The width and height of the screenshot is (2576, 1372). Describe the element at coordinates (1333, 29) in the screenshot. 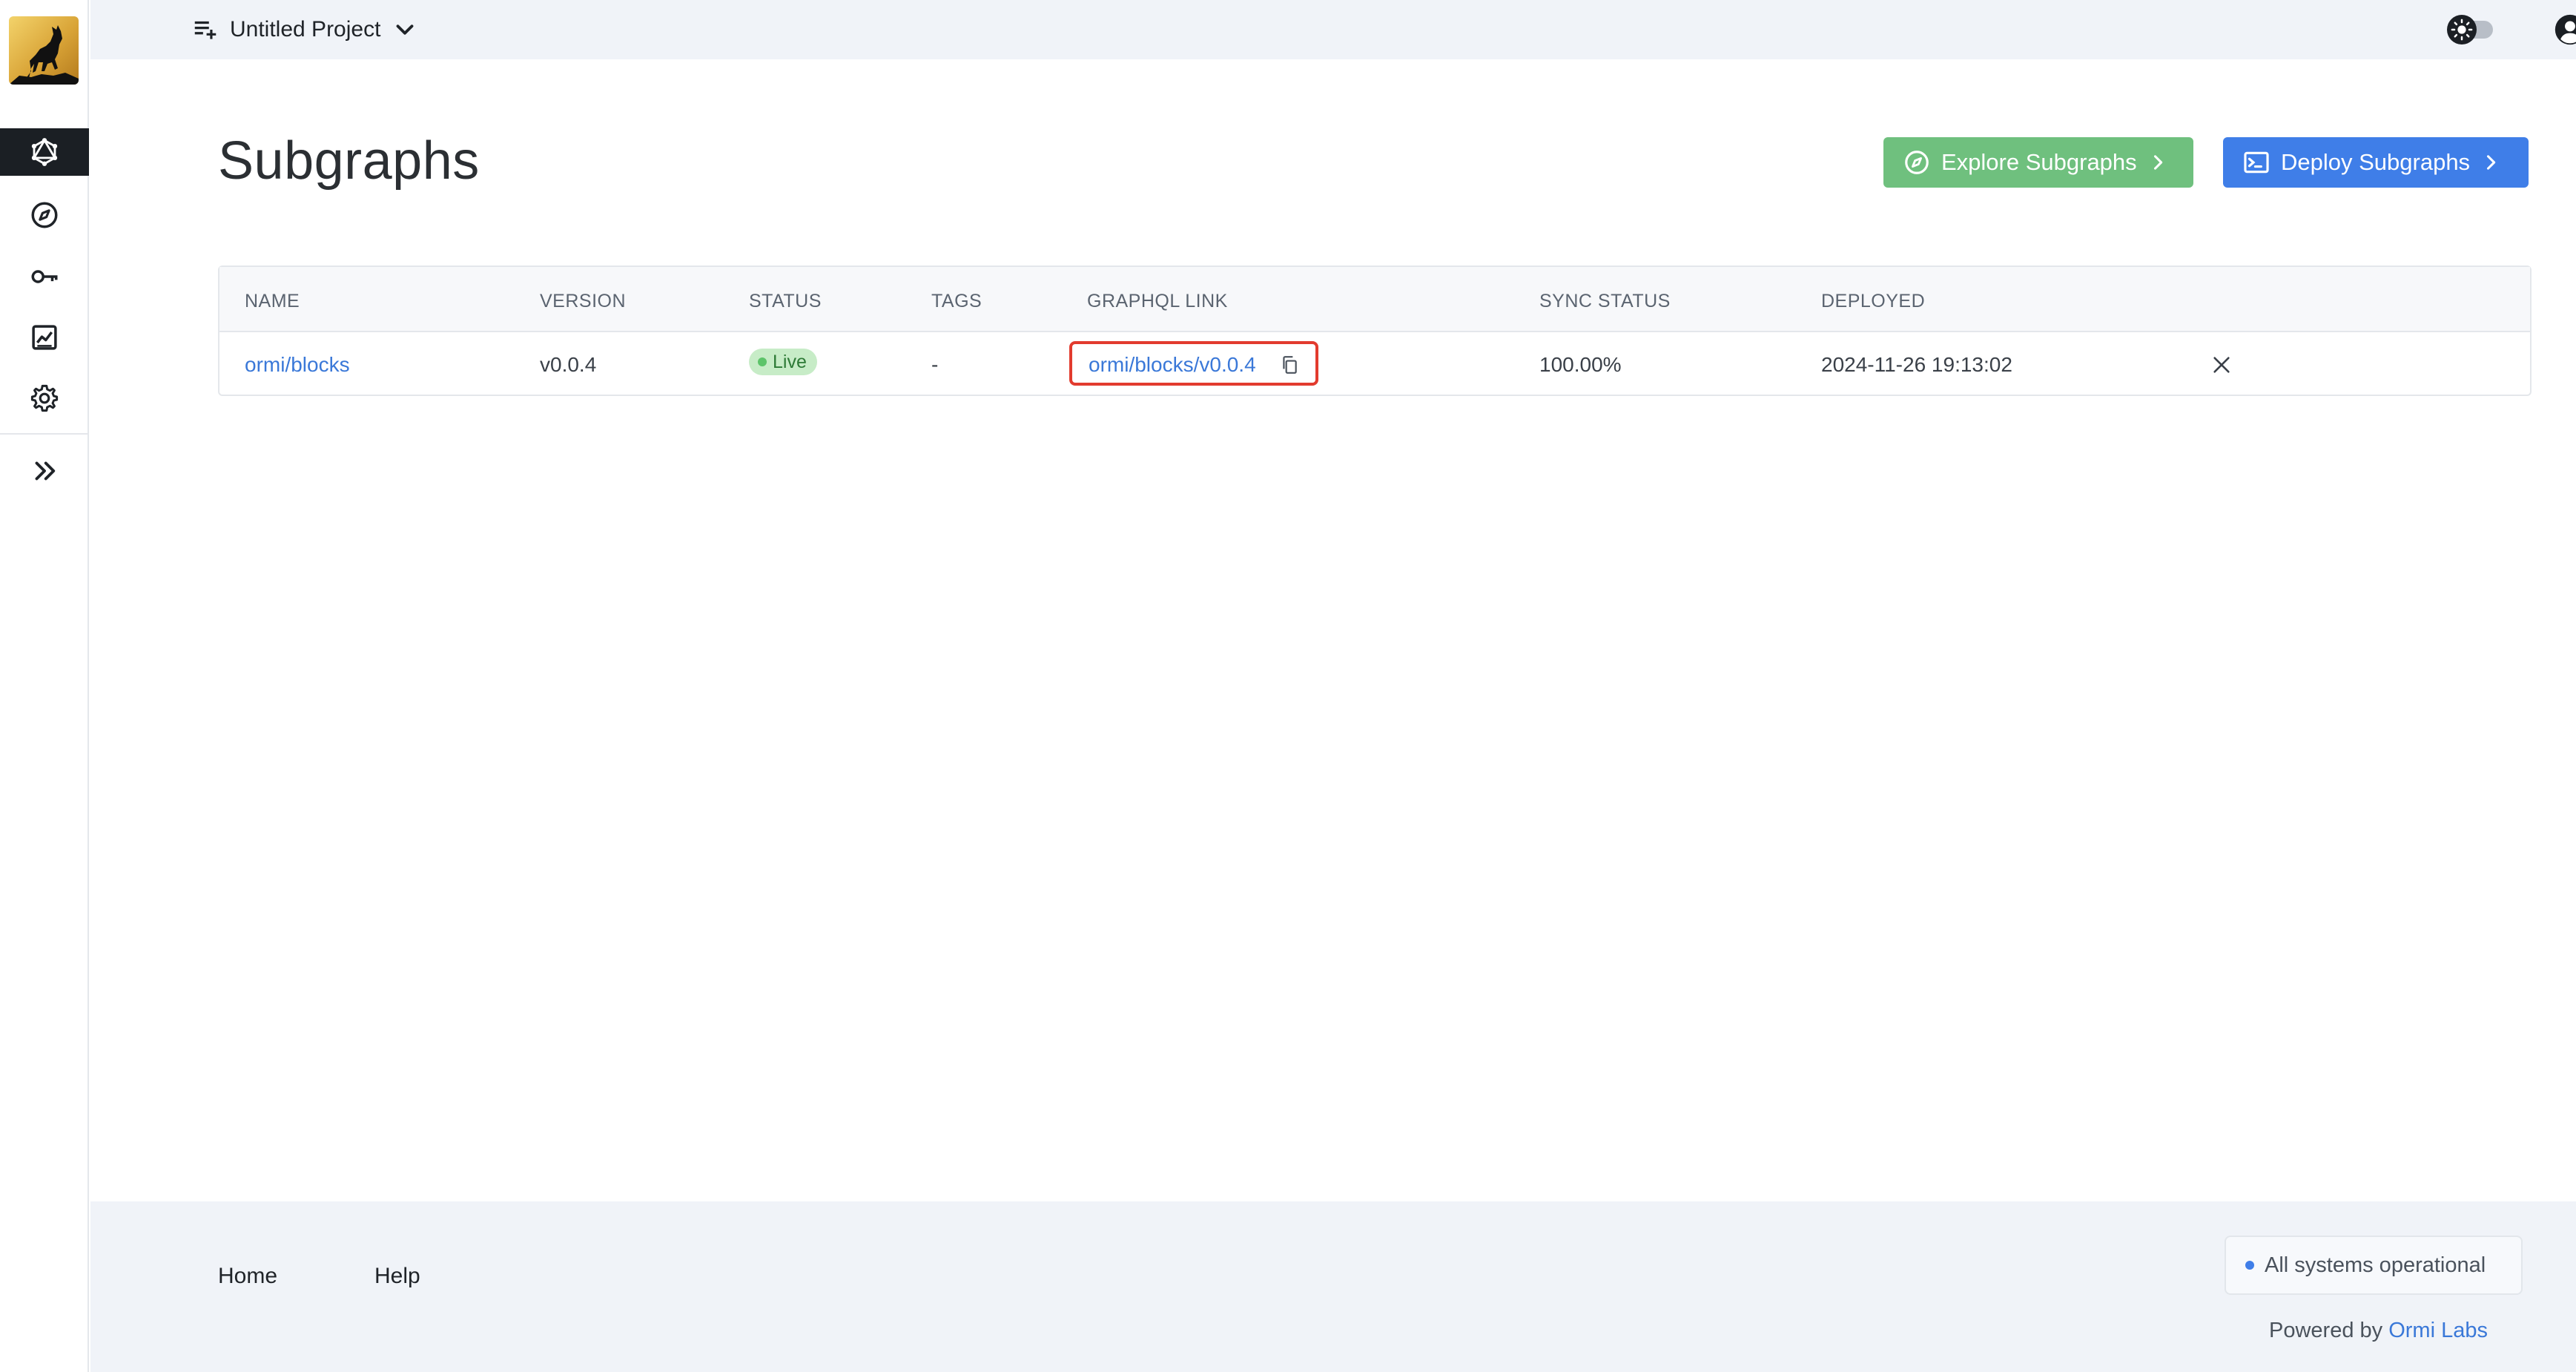

I see `top-bar: Untitled Project` at that location.